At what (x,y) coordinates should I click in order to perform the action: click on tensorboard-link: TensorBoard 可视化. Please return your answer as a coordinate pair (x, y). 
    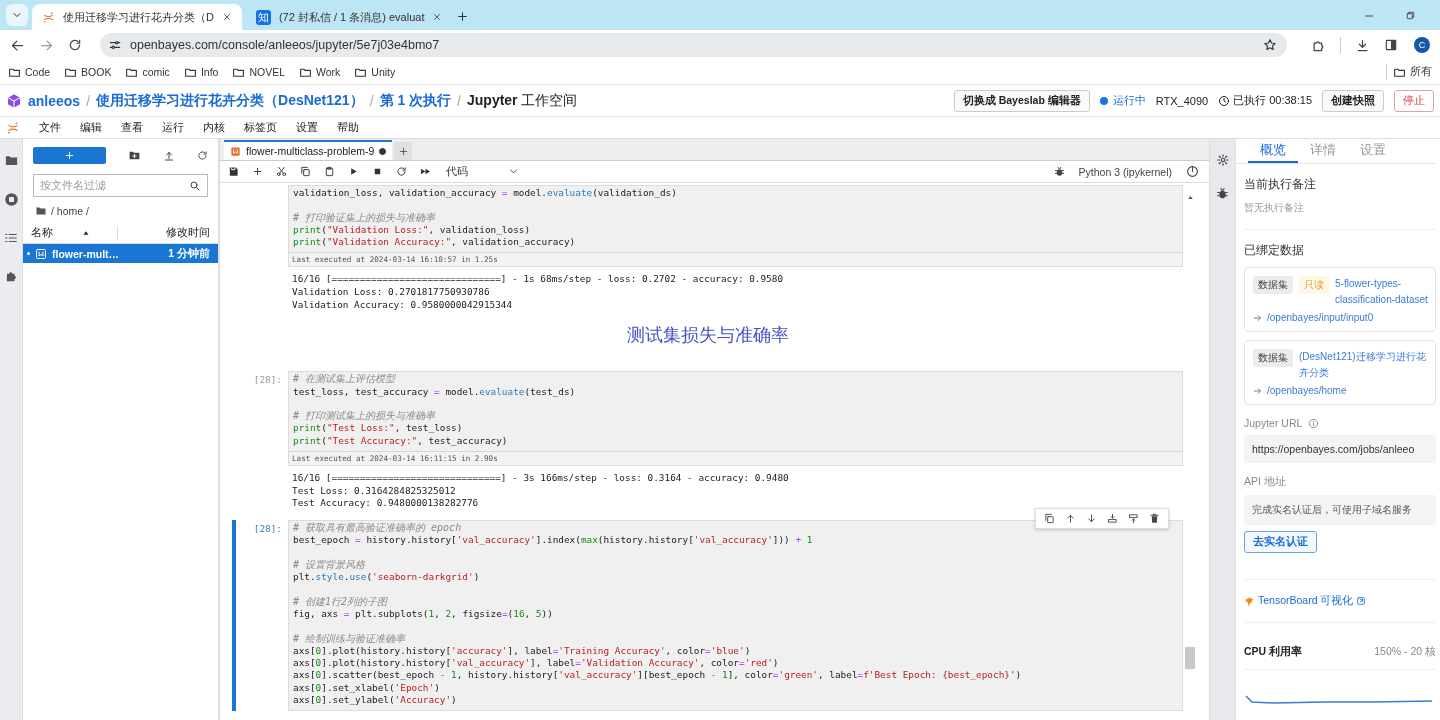
    Looking at the image, I should click on (1306, 601).